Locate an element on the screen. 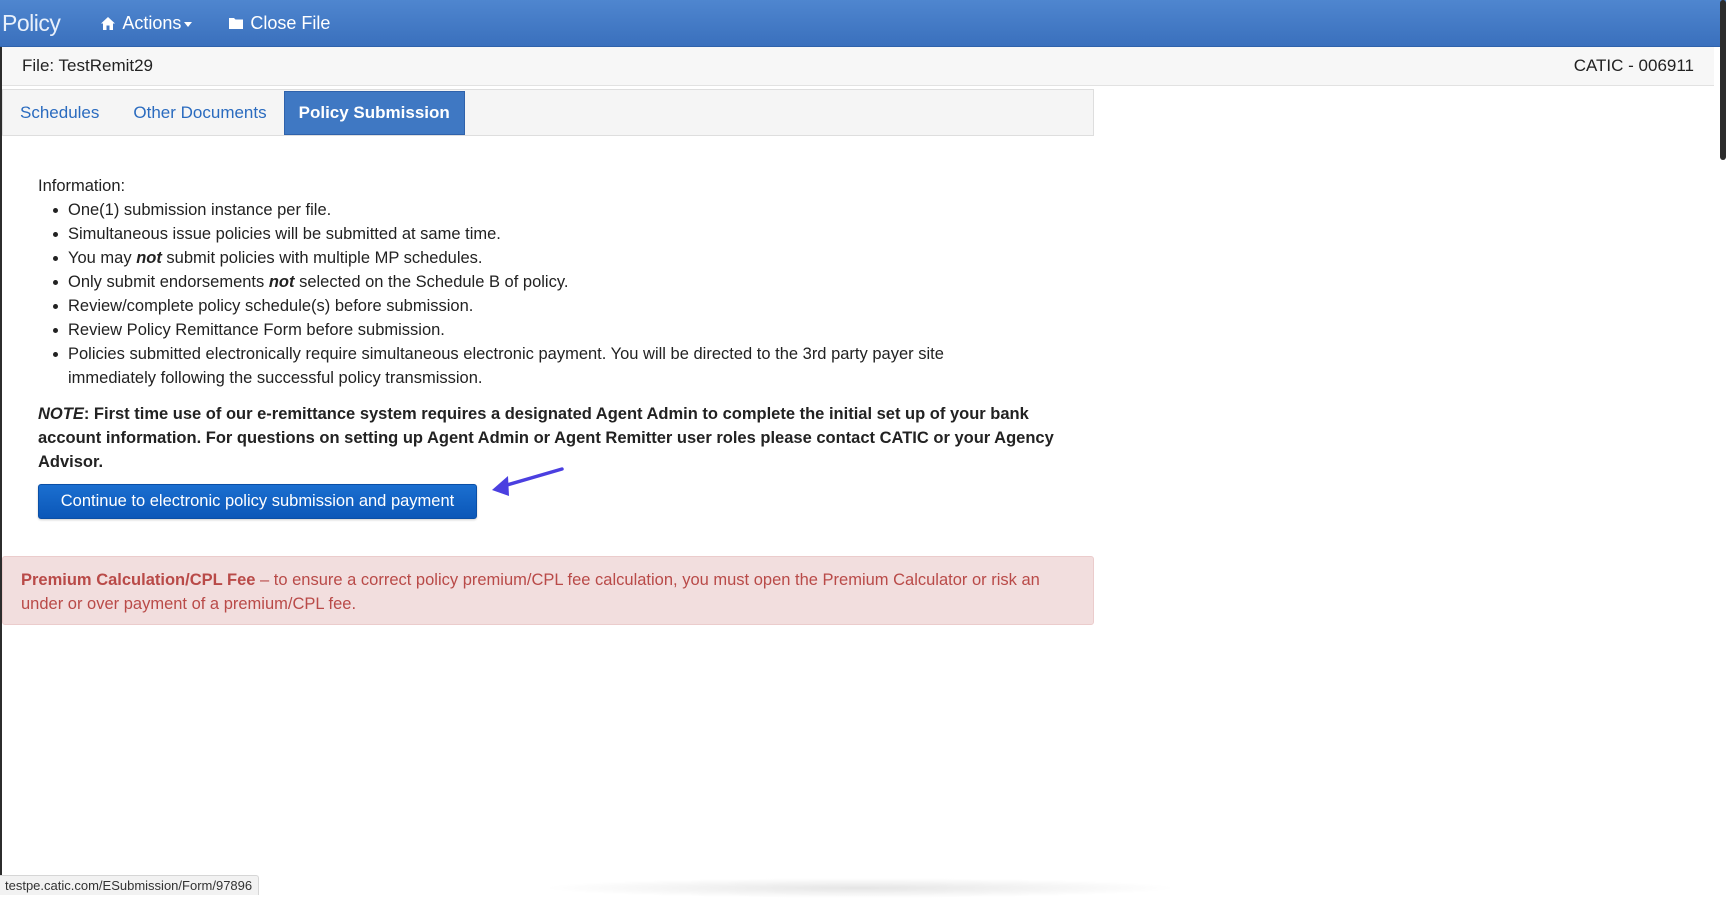  file-info-bar: File: TestRemit29 CATIC - 006911 is located at coordinates (858, 66).